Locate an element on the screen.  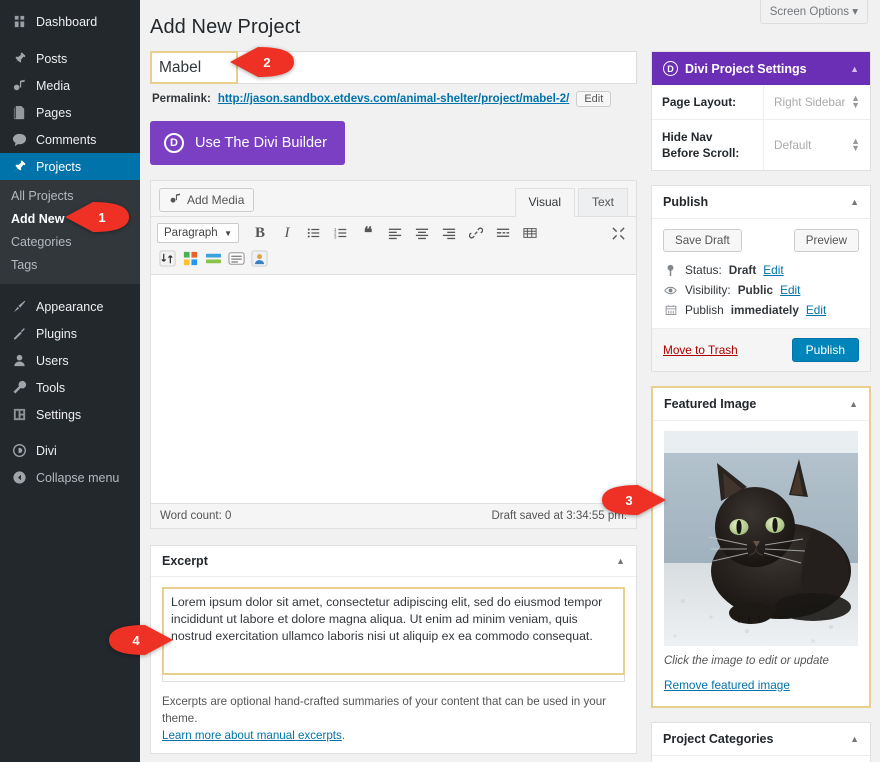
divi-person-icon is located at coordinates (259, 258).